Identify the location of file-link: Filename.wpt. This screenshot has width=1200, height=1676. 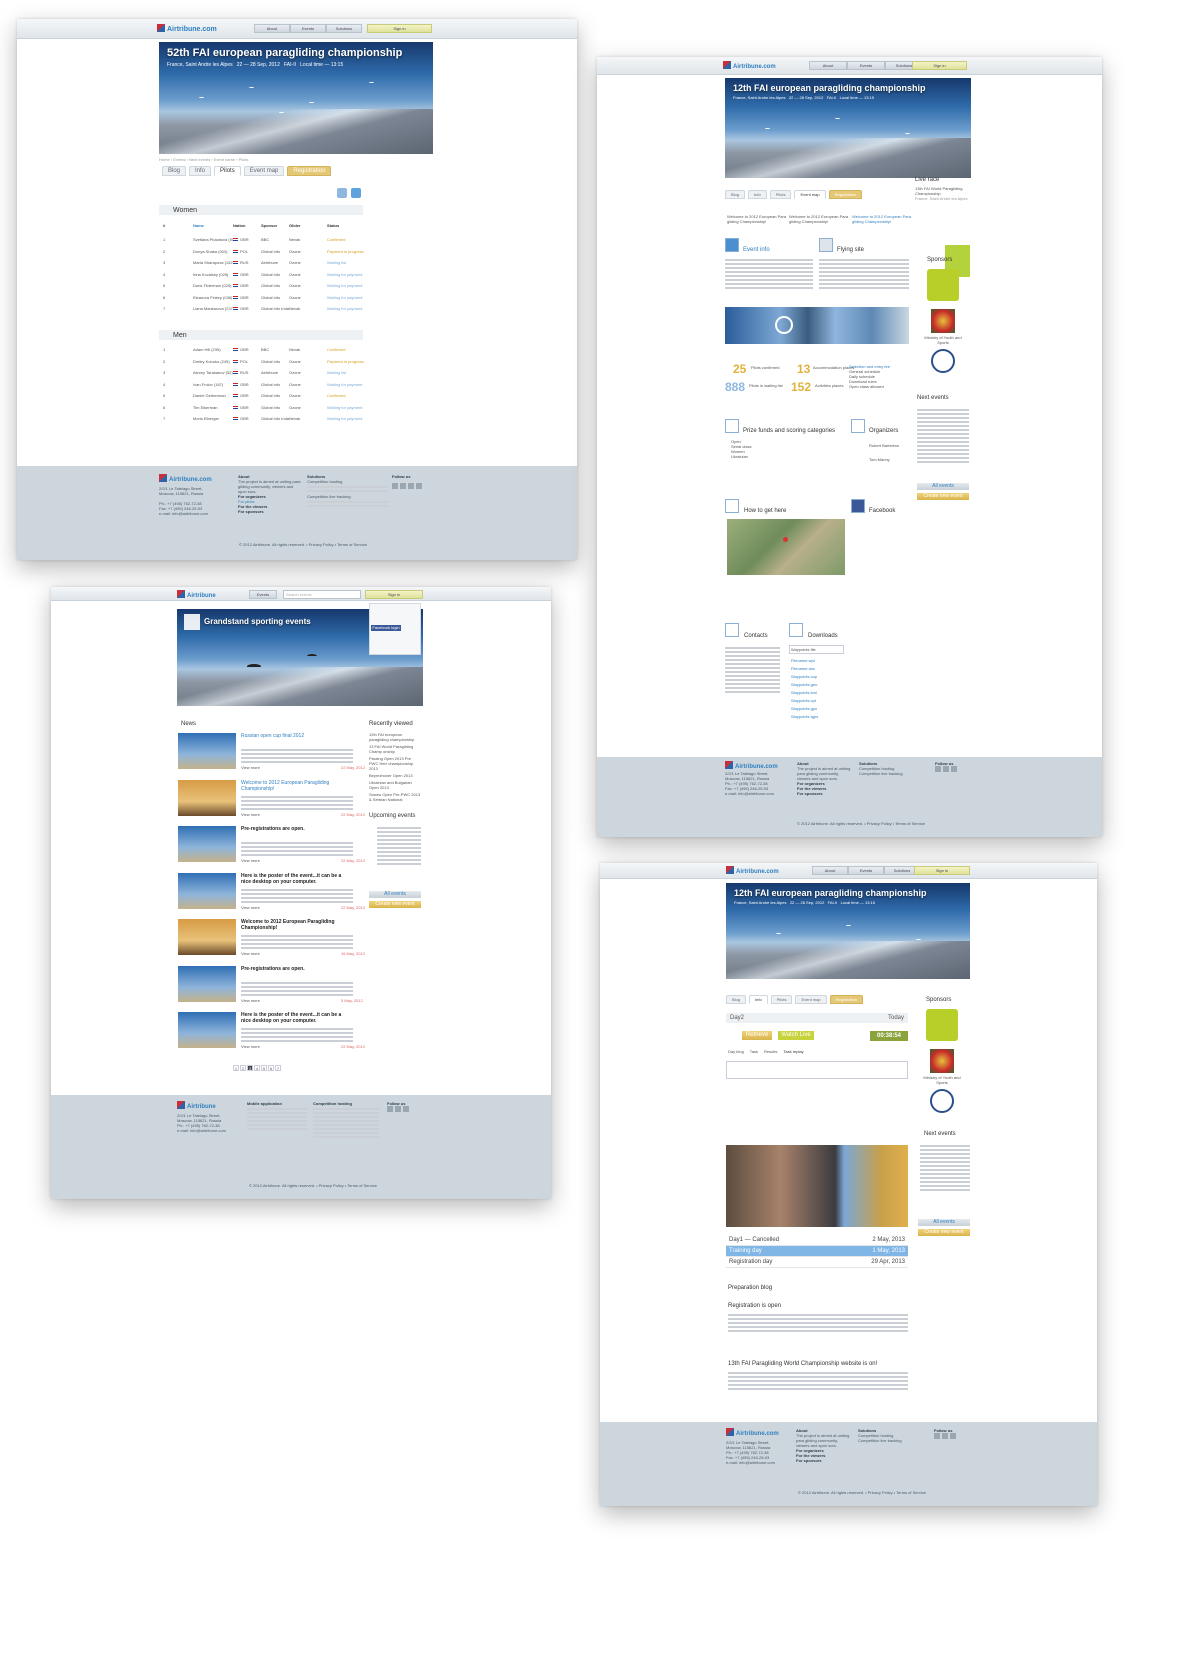
(804, 661).